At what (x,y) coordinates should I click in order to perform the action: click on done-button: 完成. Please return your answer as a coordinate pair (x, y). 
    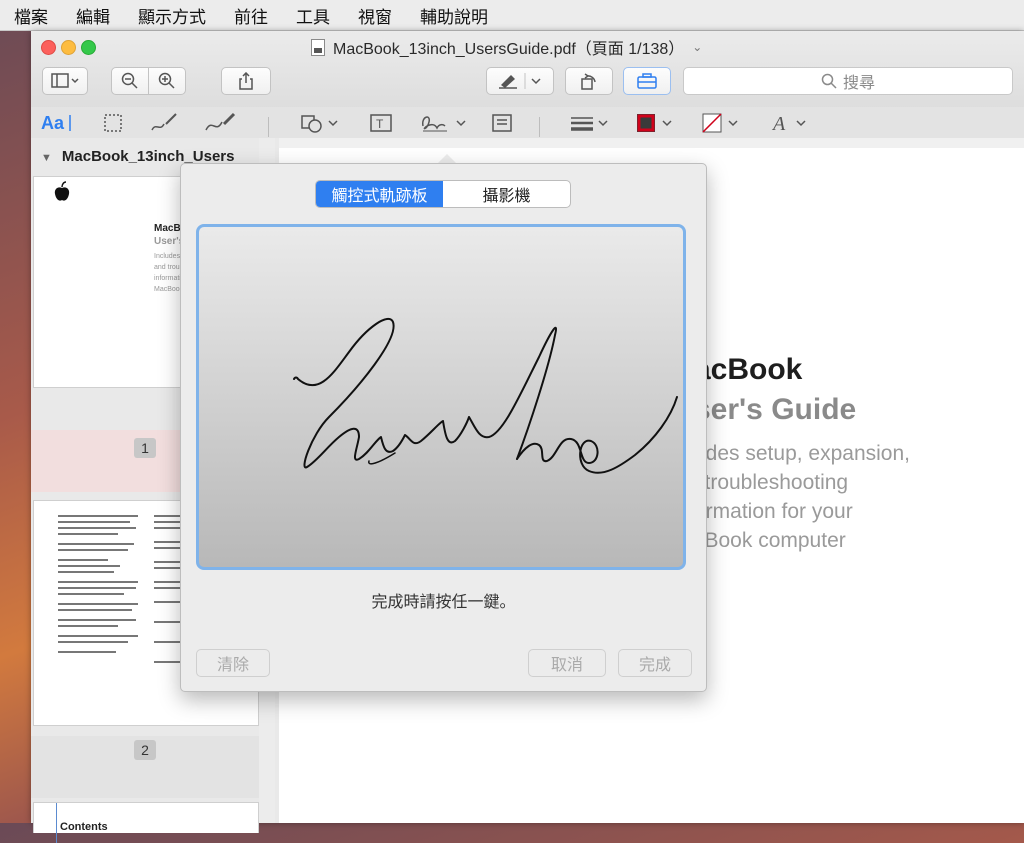
    Looking at the image, I should click on (655, 663).